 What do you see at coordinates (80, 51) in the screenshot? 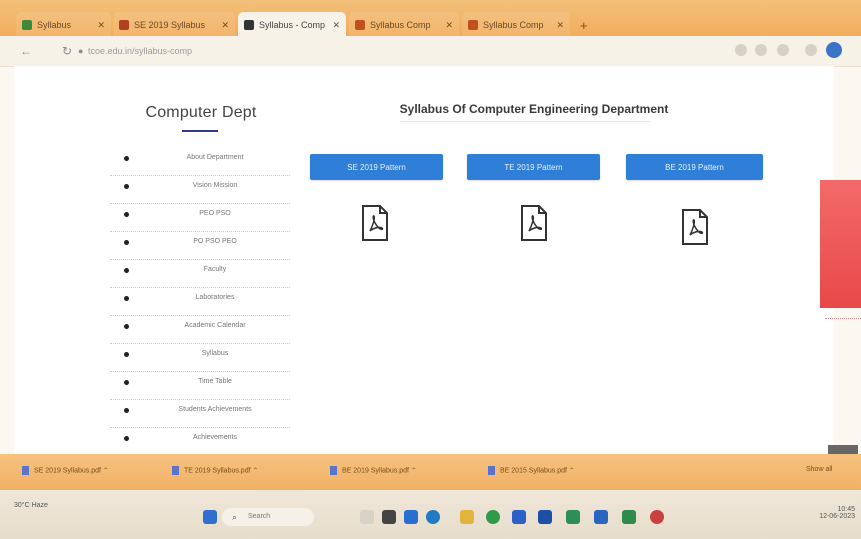
I see `lock-icon: ●` at bounding box center [80, 51].